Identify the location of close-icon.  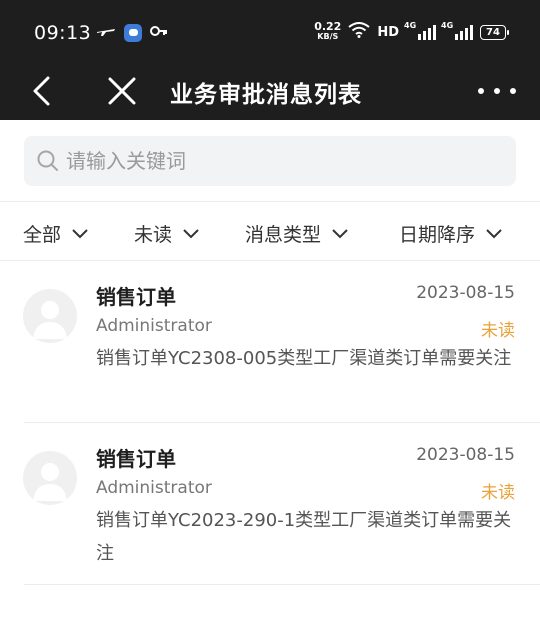
(122, 91).